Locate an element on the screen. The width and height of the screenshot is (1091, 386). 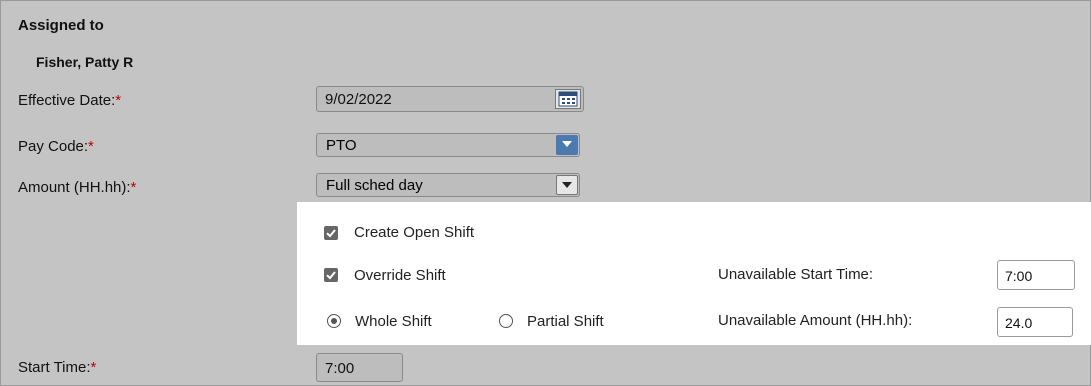
unavailable-start-time-input: 7:00 is located at coordinates (1036, 275).